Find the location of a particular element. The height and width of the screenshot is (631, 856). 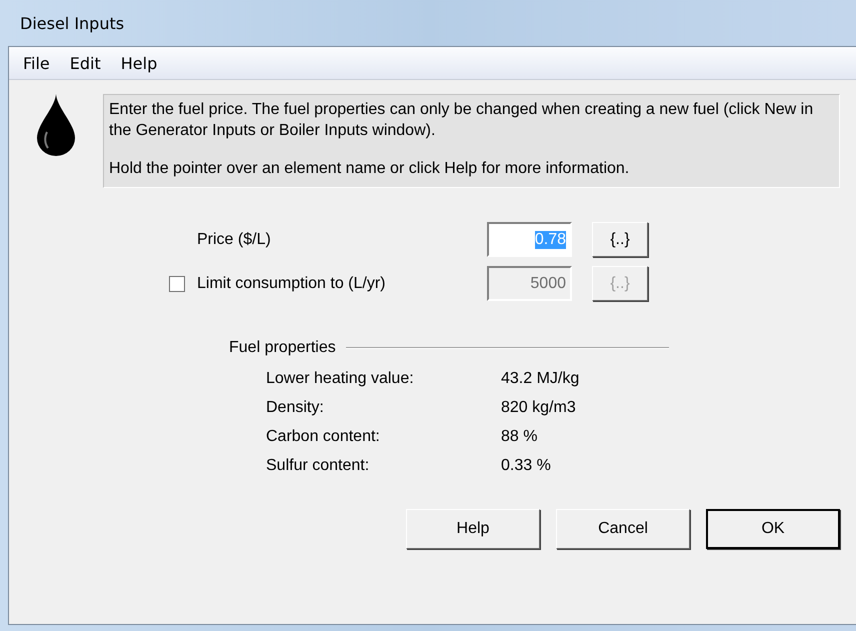

info-text: Enter the fuel price. The fuel properties can only be changed when creating a new fuel (click New in the Generator Inputs or Boiler Inputs window). is located at coordinates (461, 120).